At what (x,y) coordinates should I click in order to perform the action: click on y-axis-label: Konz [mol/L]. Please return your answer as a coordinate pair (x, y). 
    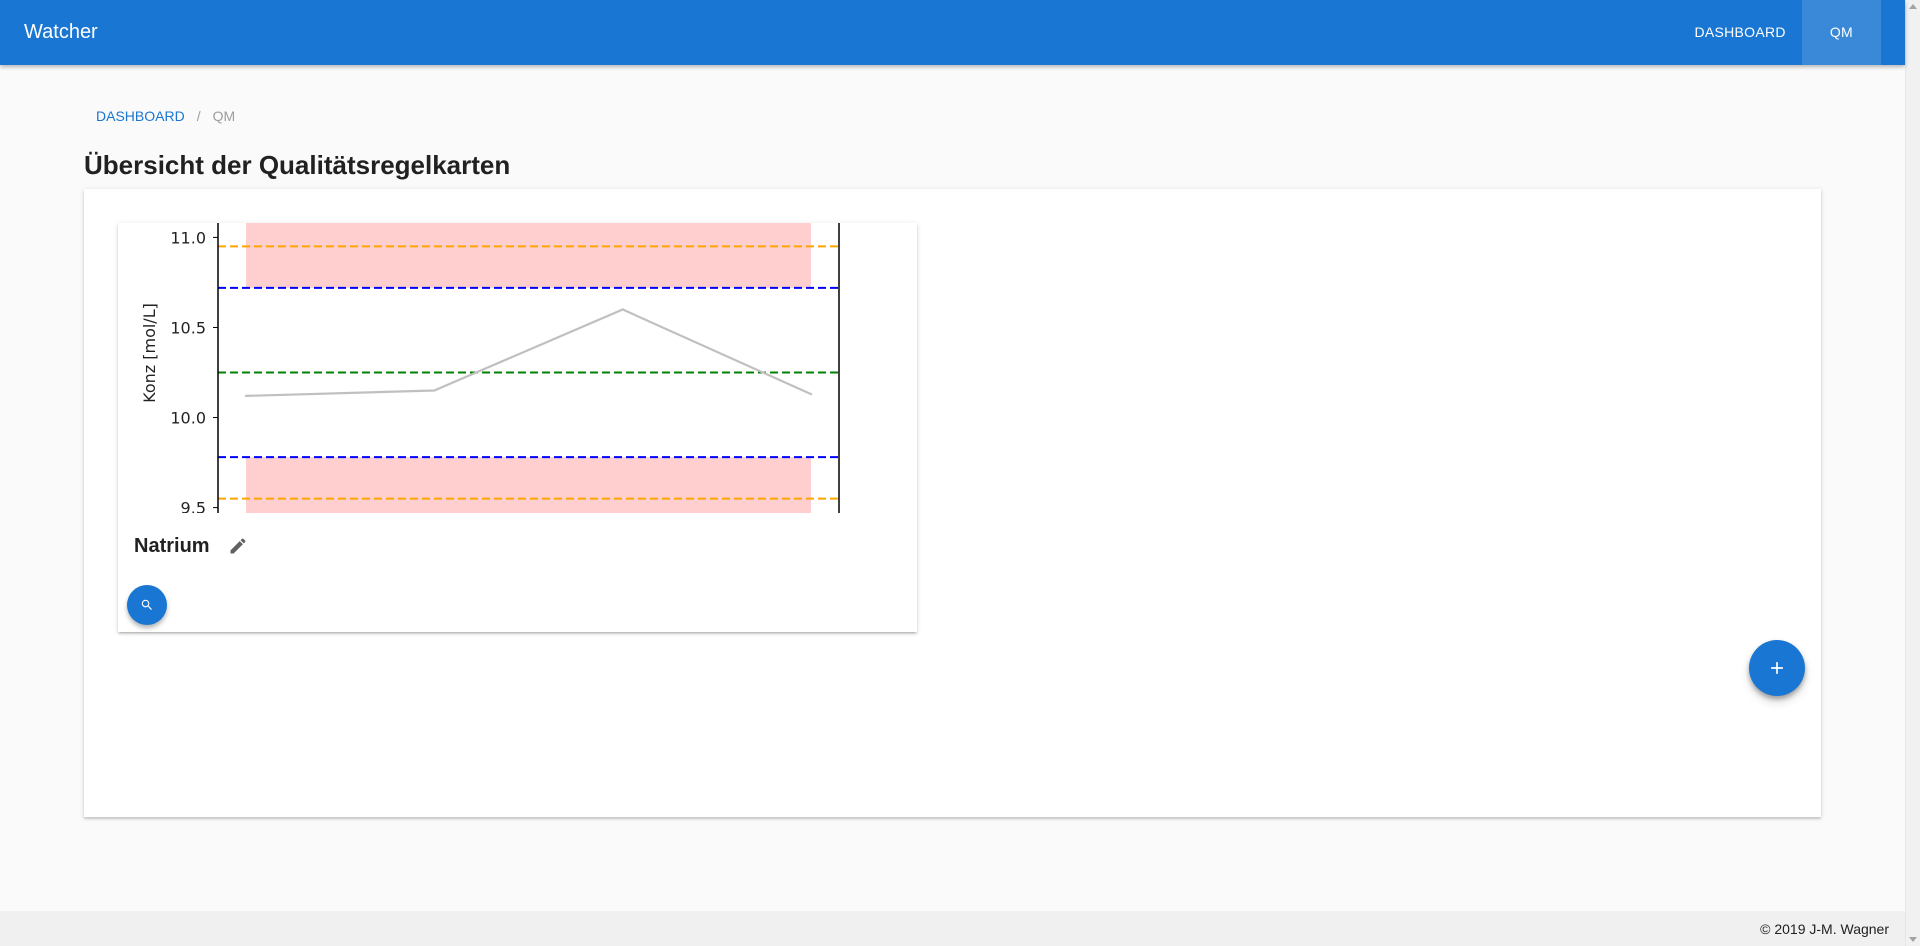
    Looking at the image, I should click on (149, 353).